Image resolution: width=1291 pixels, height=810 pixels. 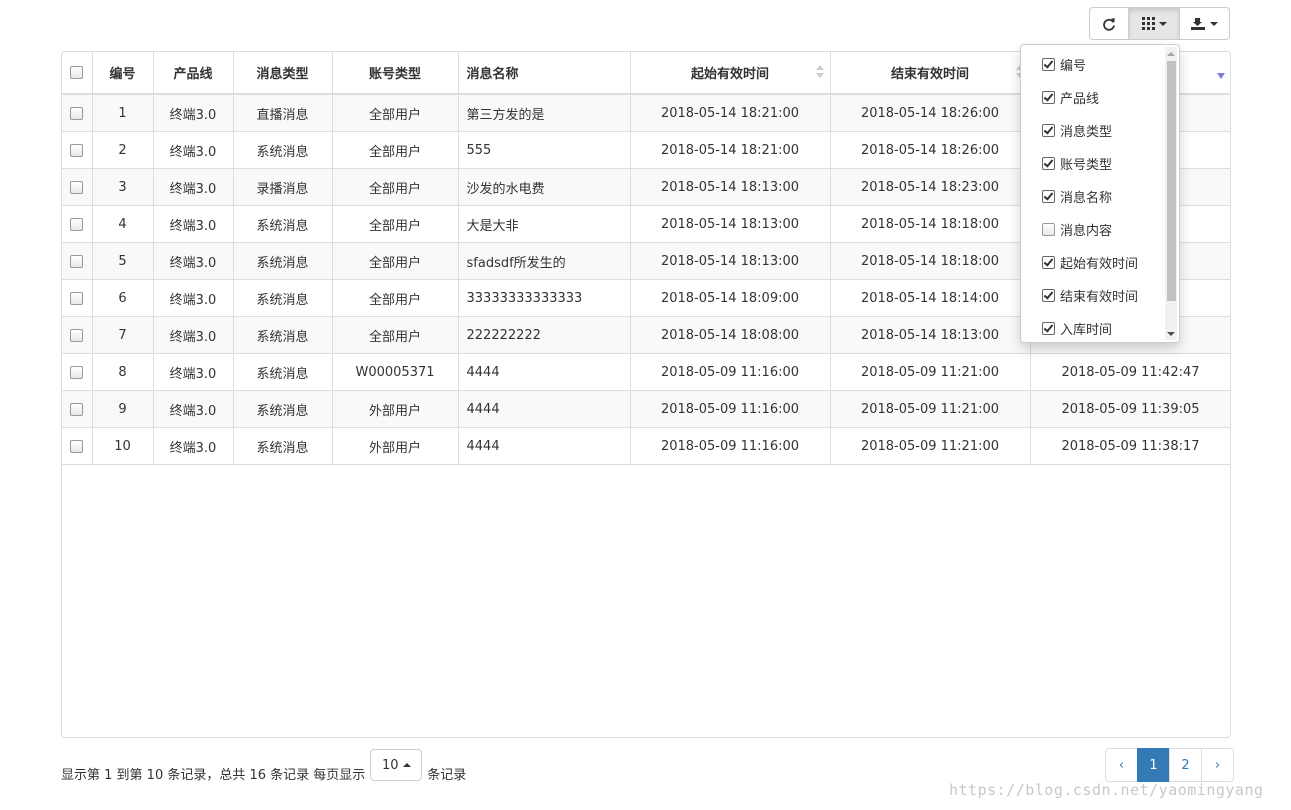 What do you see at coordinates (730, 446) in the screenshot?
I see `cell-start-time: 2018-05-09 11:16:00` at bounding box center [730, 446].